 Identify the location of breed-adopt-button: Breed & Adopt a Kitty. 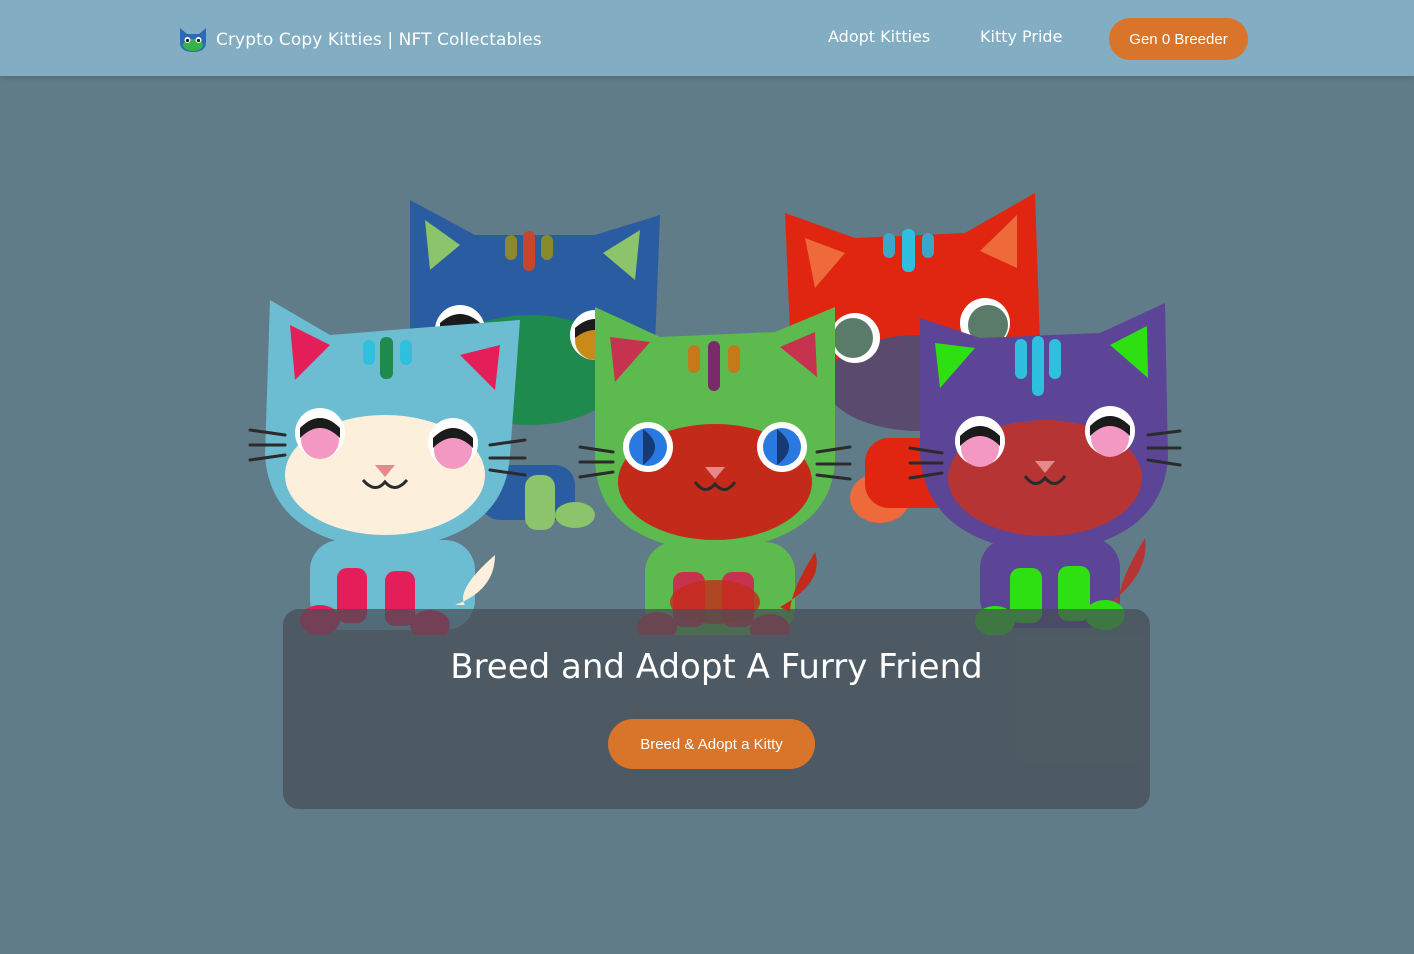
(711, 744).